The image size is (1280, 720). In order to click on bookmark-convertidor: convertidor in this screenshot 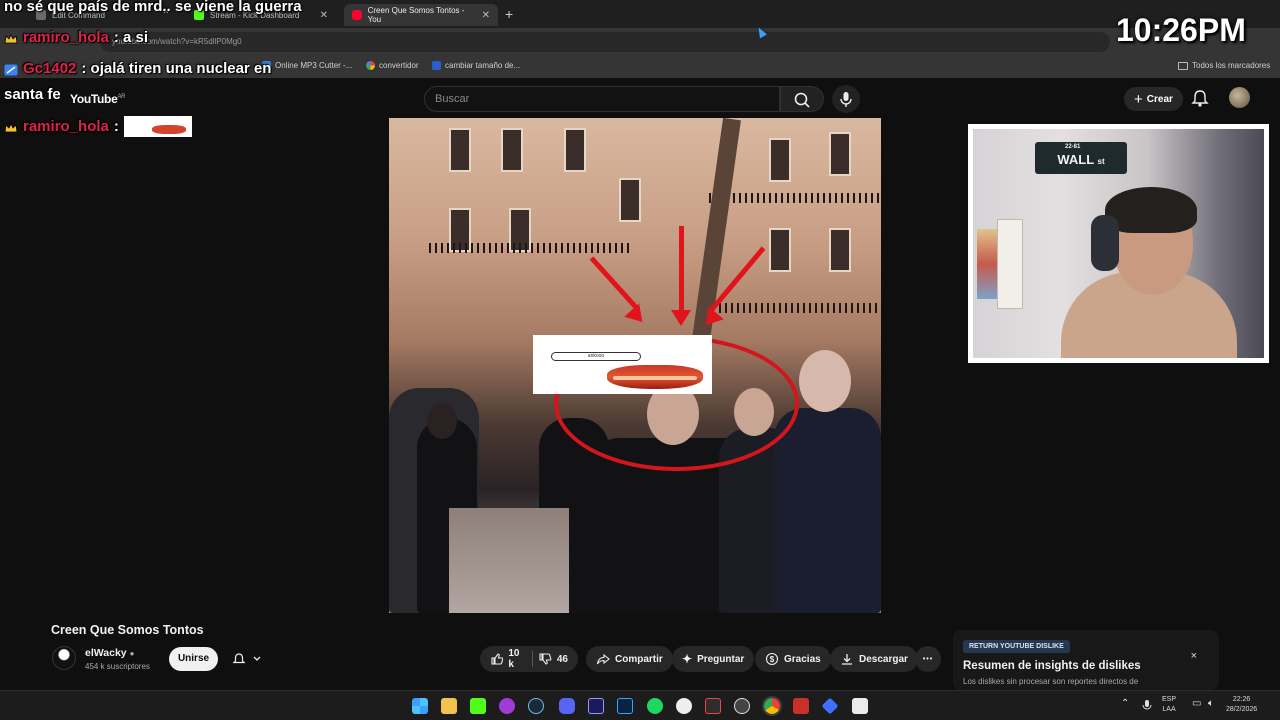, I will do `click(392, 65)`.